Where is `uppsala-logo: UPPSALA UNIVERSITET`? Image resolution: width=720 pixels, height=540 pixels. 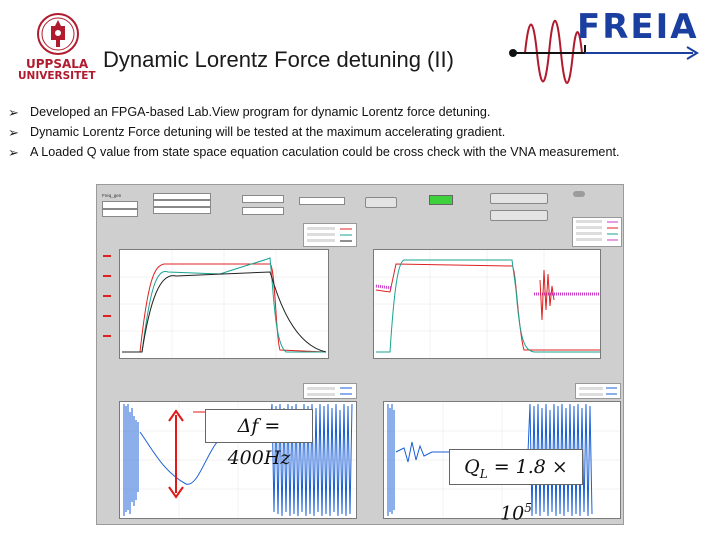
uppsala-logo: UPPSALA UNIVERSITET is located at coordinates (60, 47).